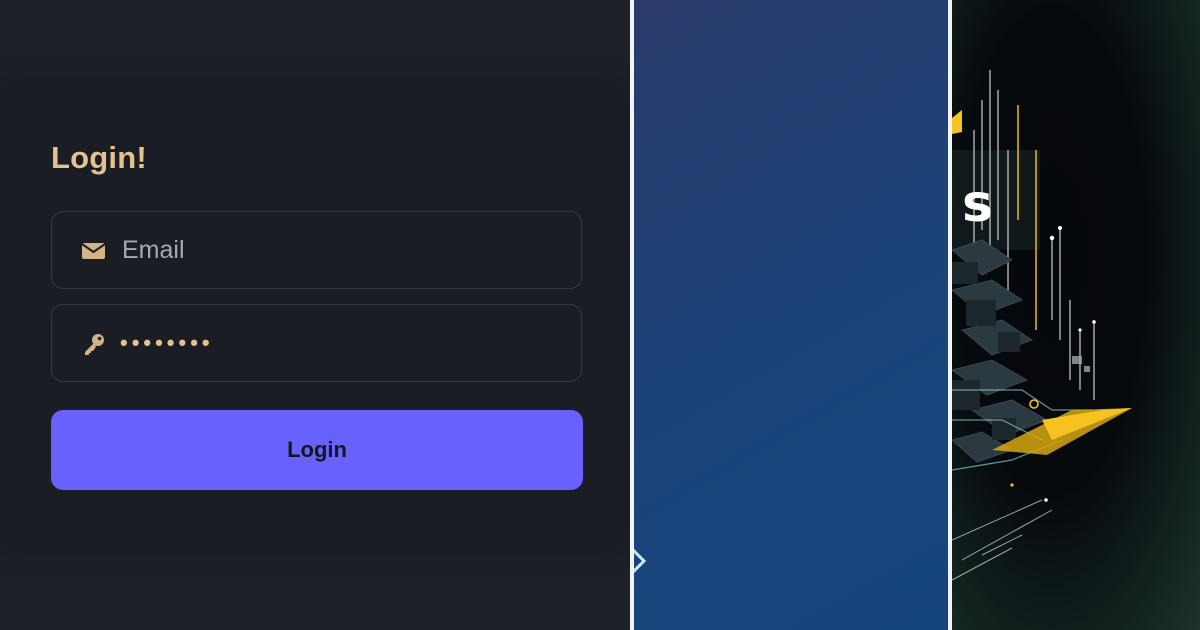 This screenshot has height=630, width=1200. What do you see at coordinates (317, 450) in the screenshot?
I see `login-button: Login` at bounding box center [317, 450].